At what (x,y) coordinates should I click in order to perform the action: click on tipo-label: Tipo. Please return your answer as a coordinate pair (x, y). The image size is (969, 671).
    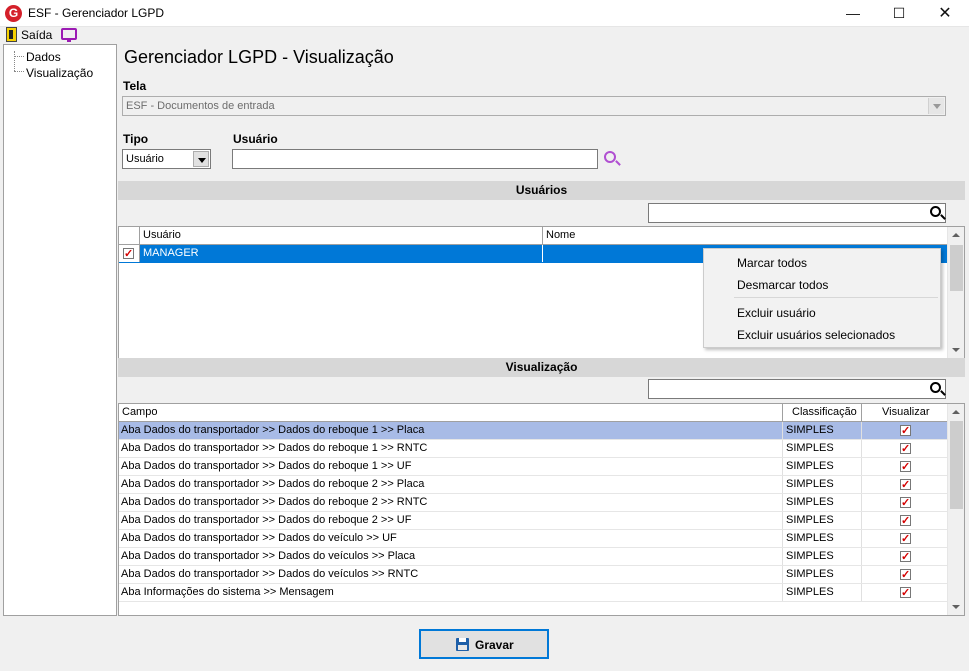
    Looking at the image, I should click on (136, 139).